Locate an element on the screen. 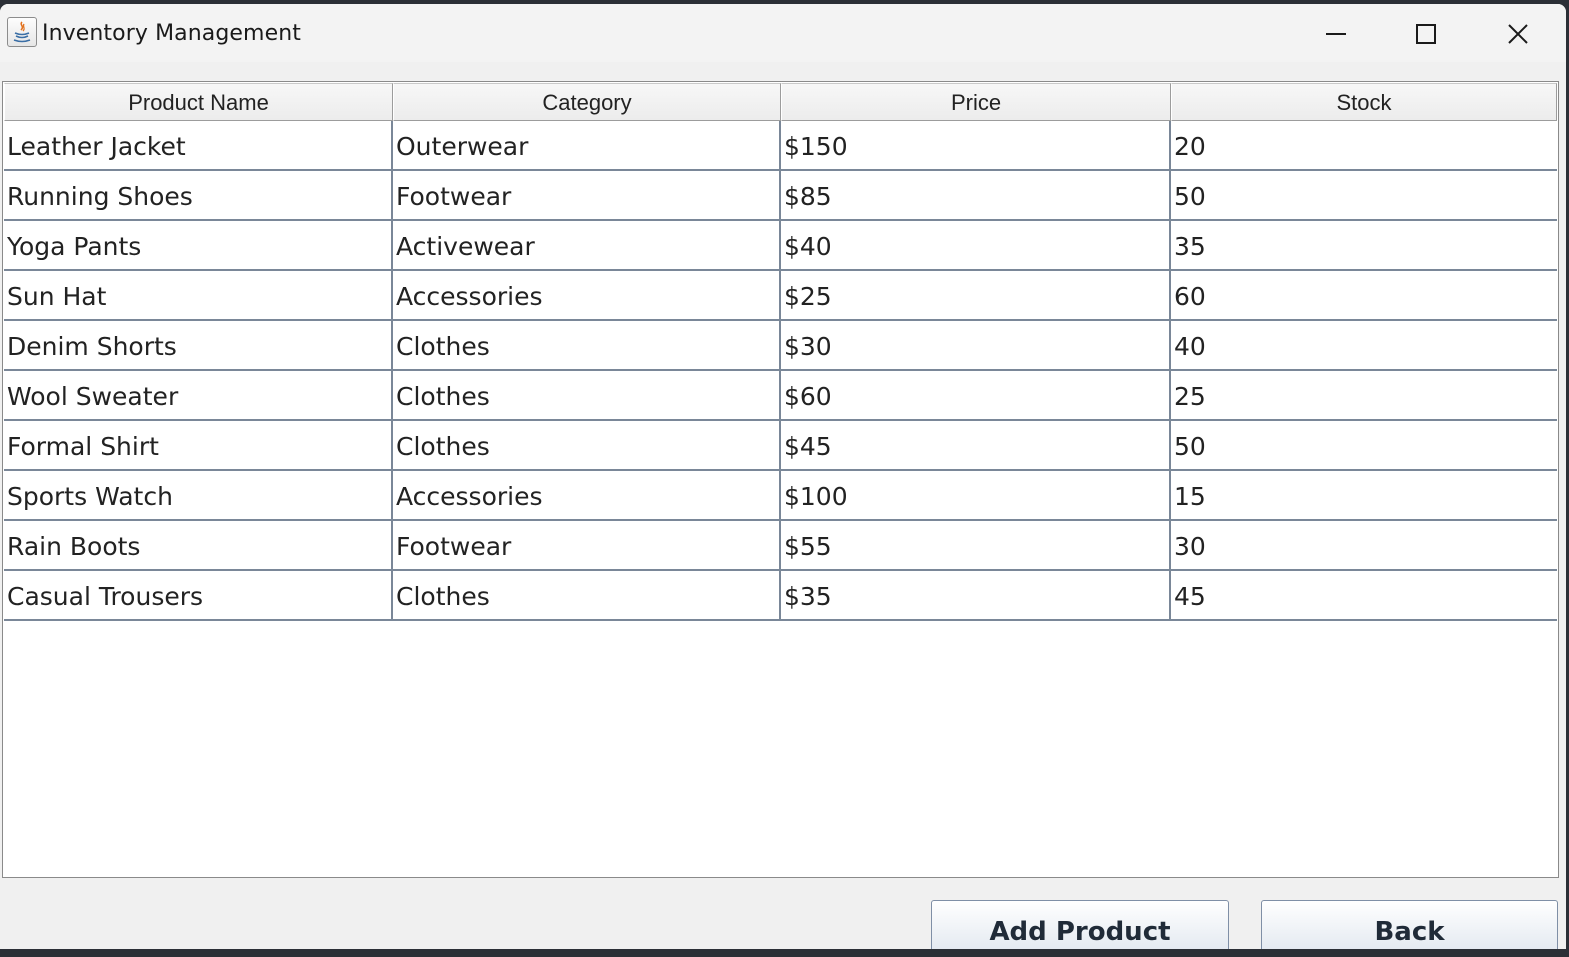  table-row: Leather Jacket Outerwear $150 20 is located at coordinates (780, 146).